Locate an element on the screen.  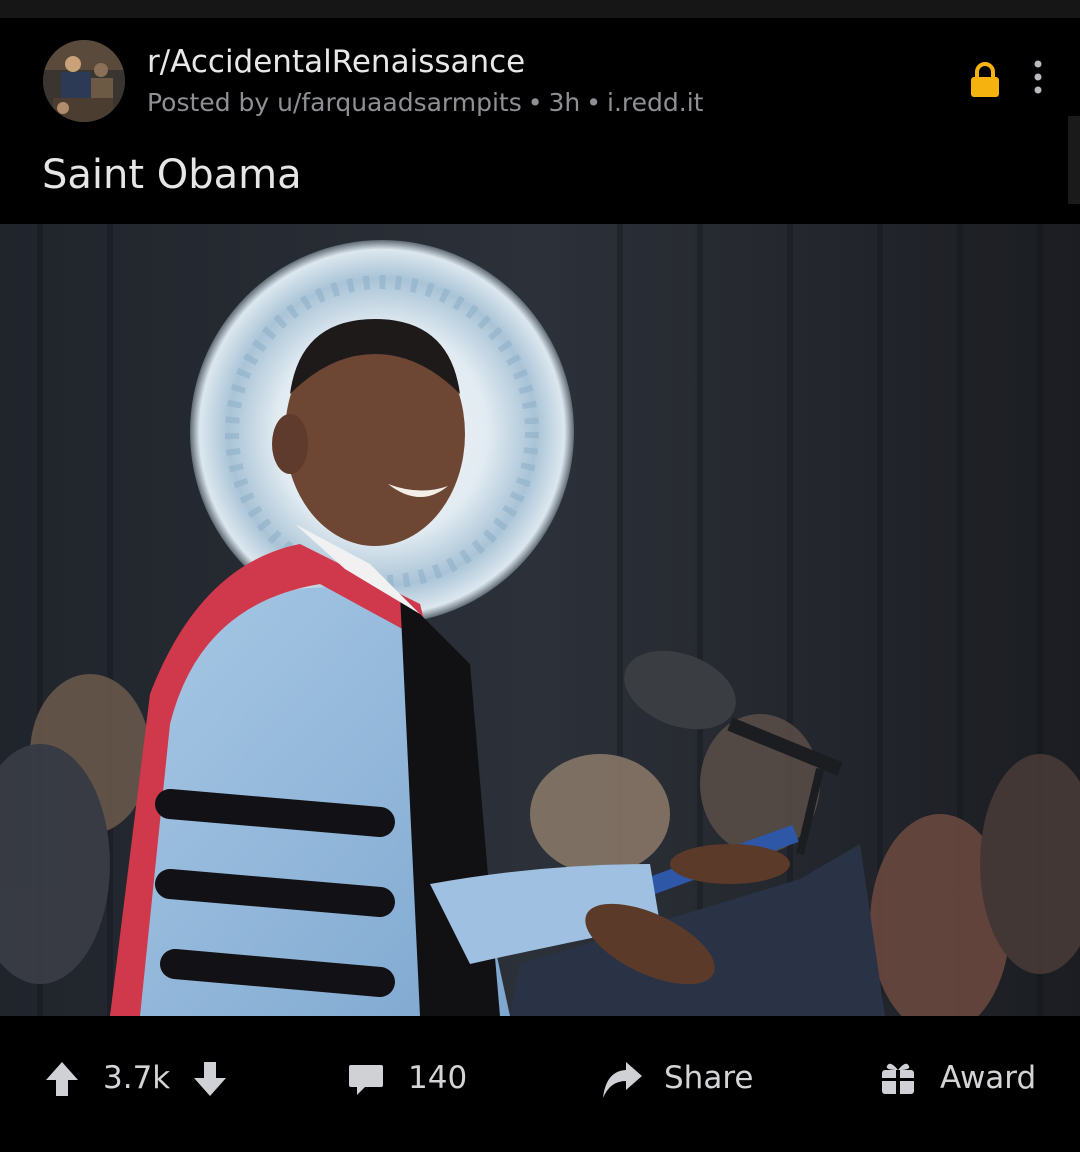
gift-award-icon is located at coordinates (898, 1078).